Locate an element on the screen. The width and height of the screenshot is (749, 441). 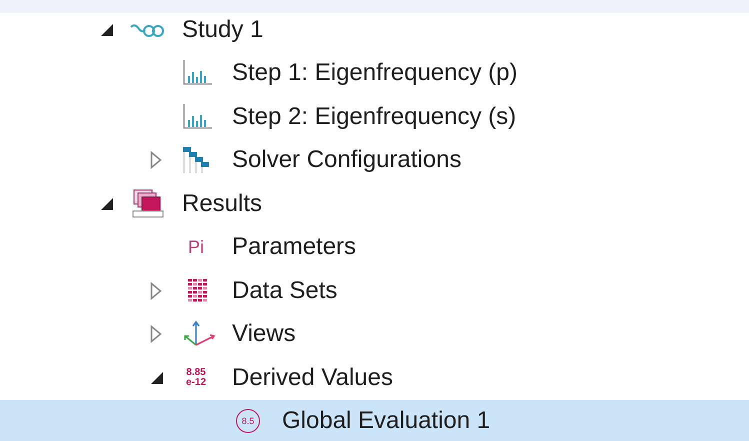
tree-item: Pi Parameters is located at coordinates (374, 247).